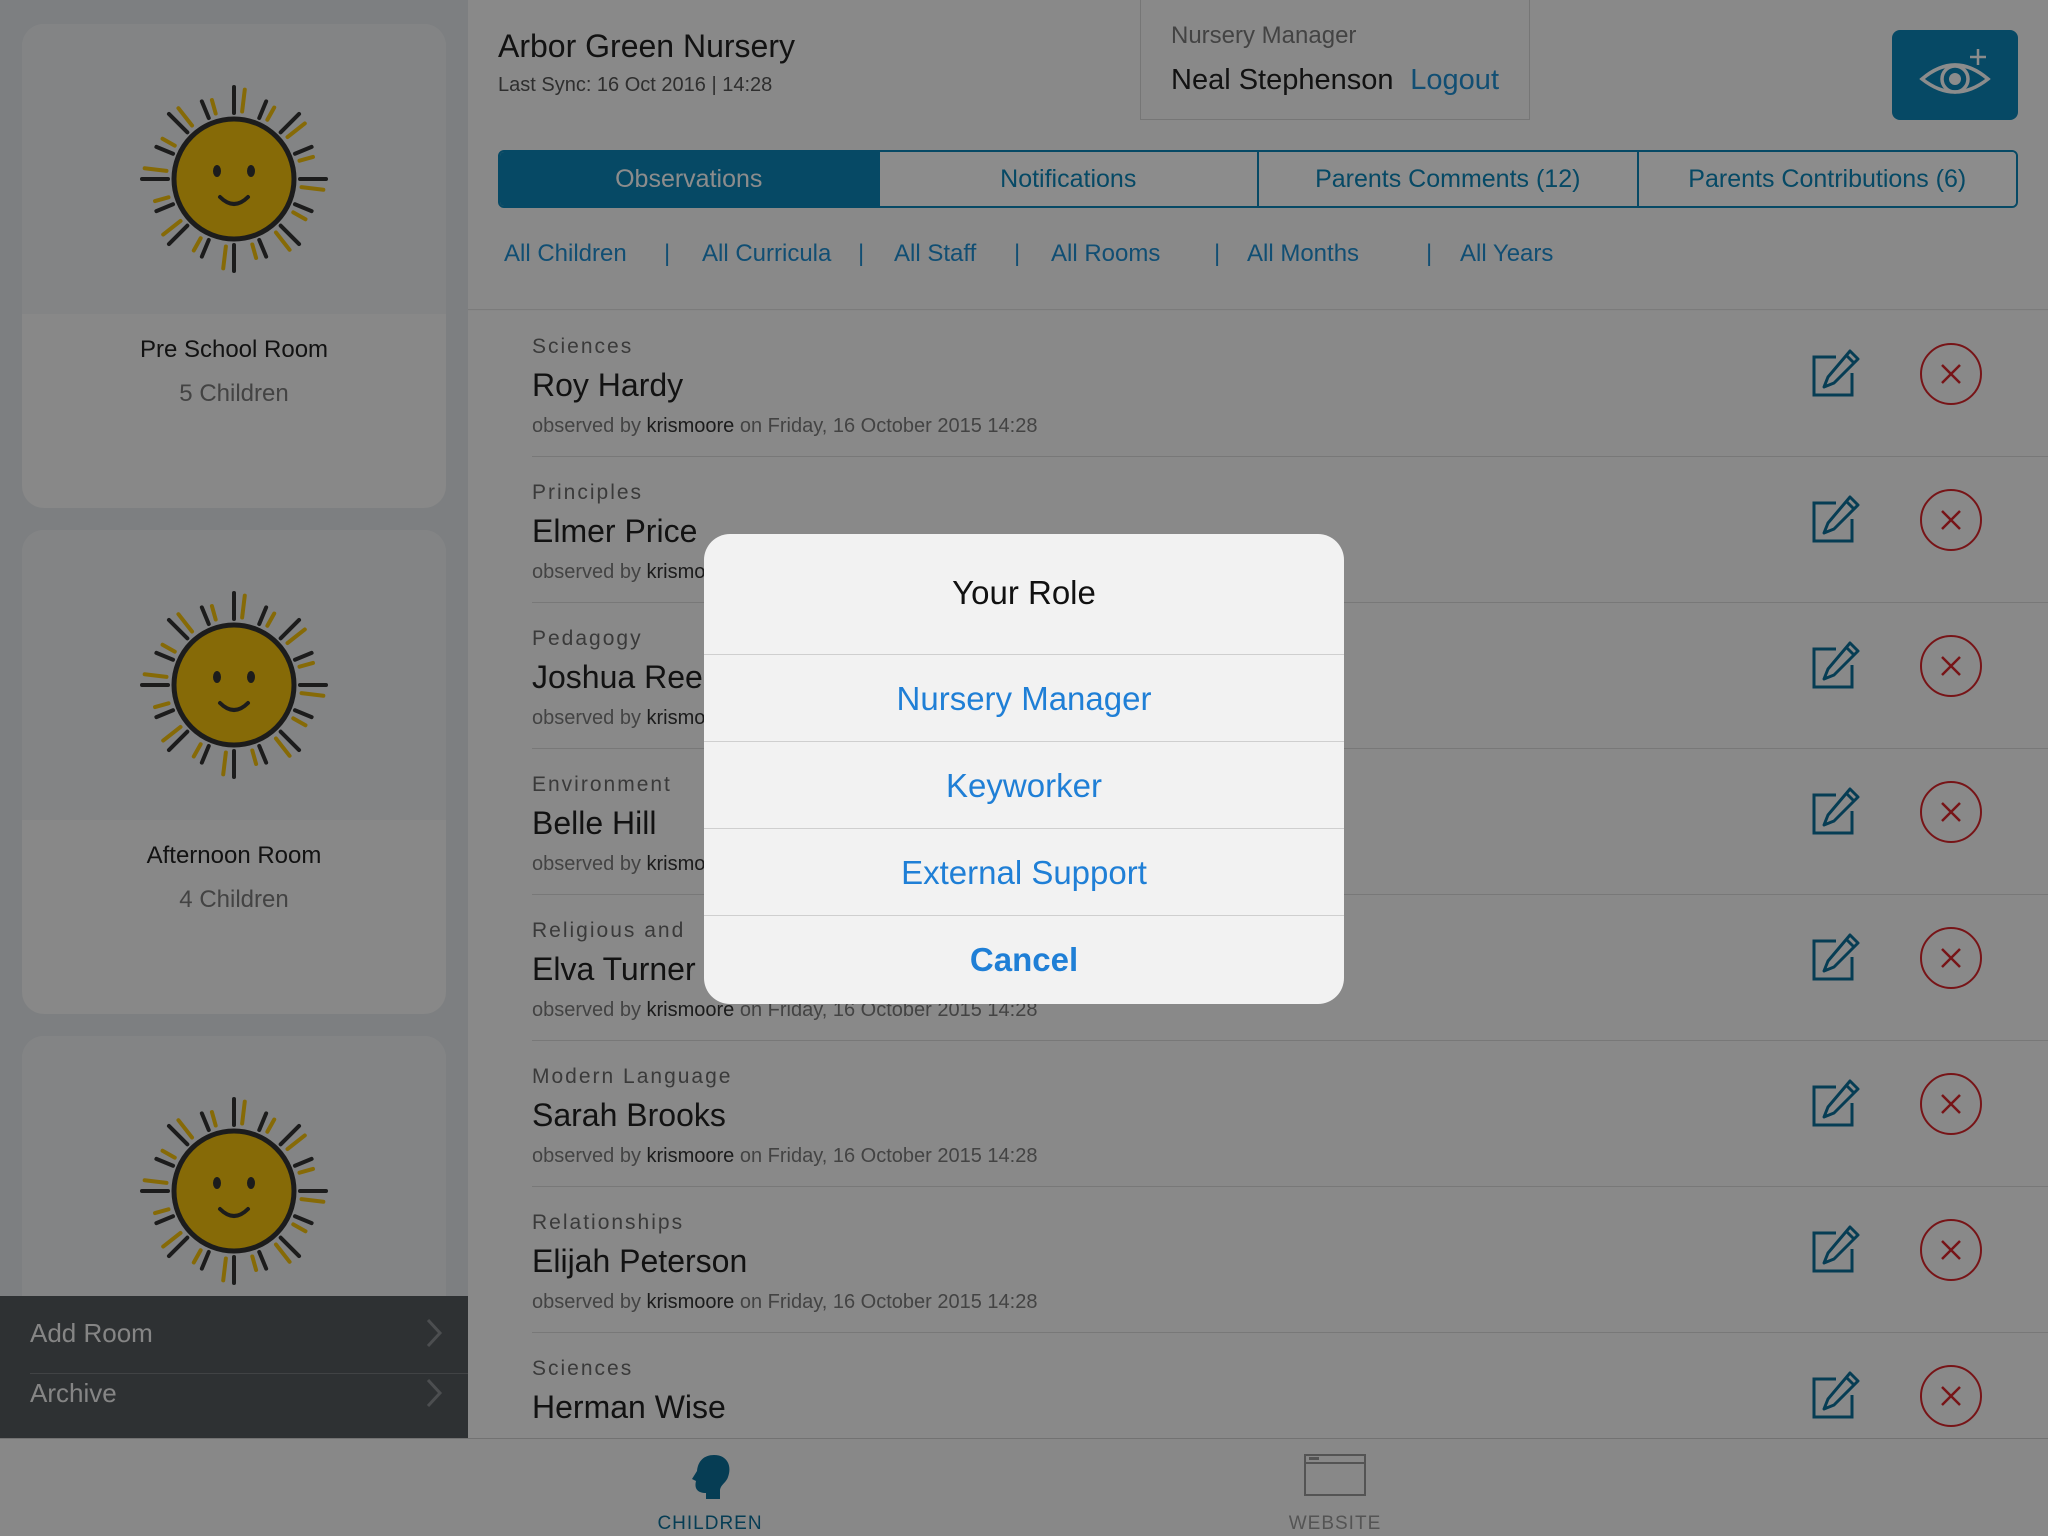  I want to click on role-option-external-support: External Support, so click(1024, 872).